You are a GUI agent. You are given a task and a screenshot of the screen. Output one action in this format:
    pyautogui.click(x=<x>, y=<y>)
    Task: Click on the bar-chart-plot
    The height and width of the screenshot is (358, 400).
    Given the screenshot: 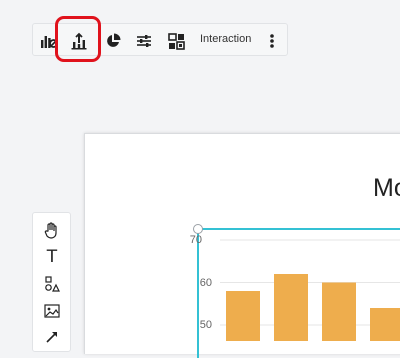 What is the action you would take?
    pyautogui.click(x=310, y=290)
    